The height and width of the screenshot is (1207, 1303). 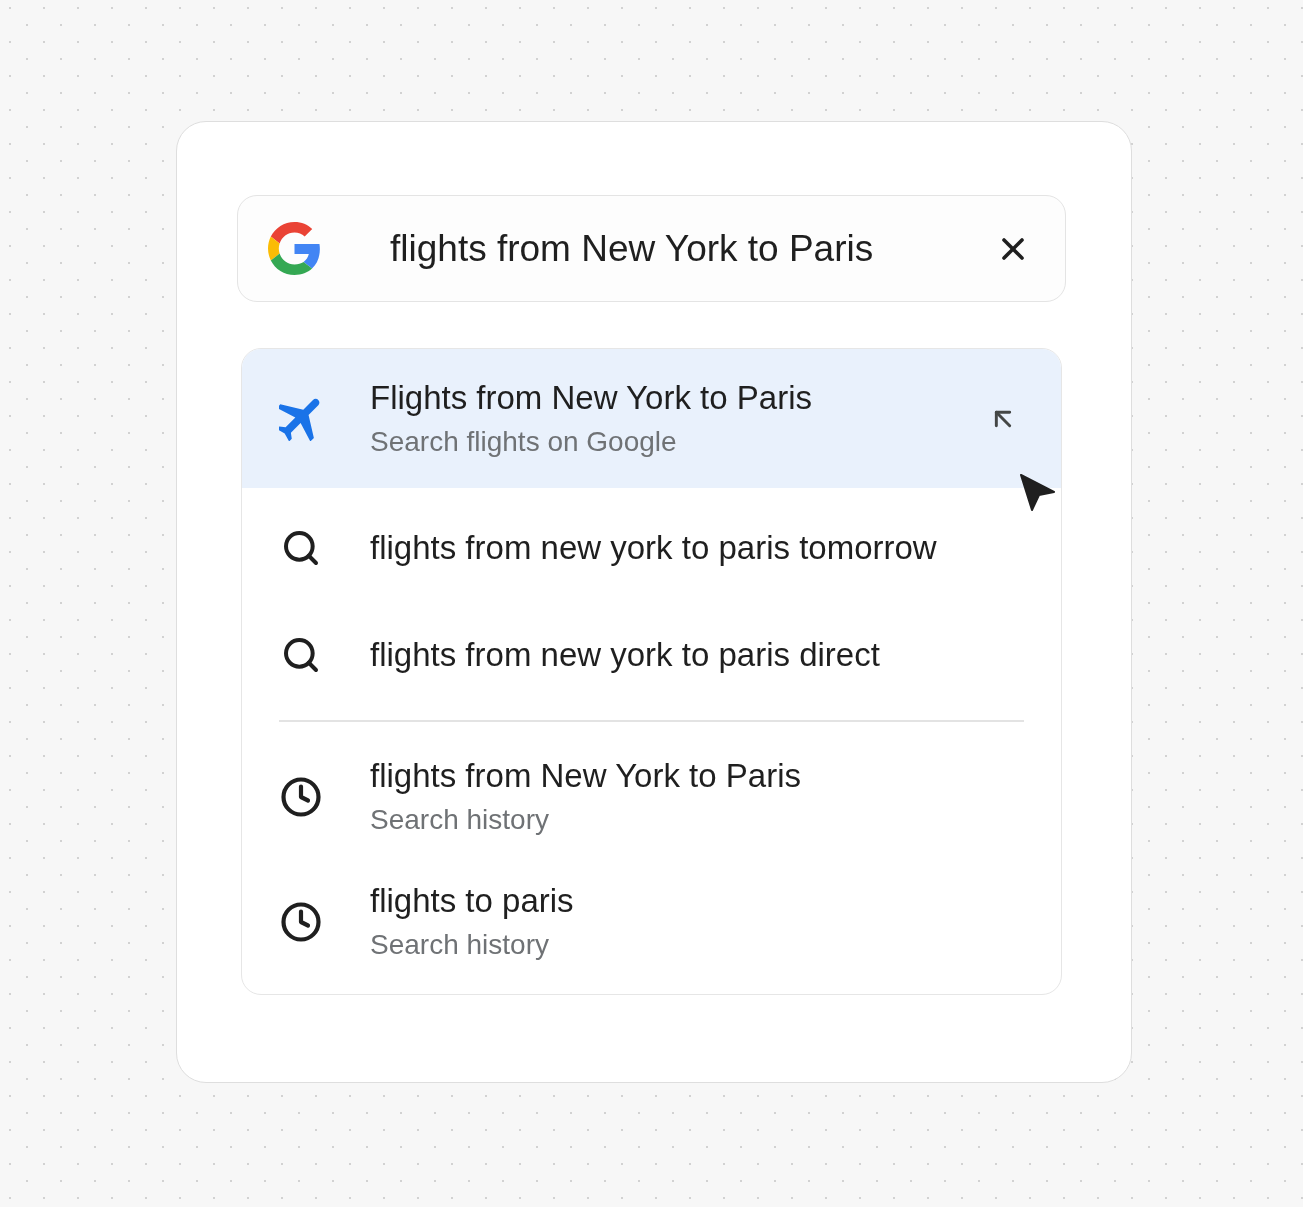 I want to click on suggestion-row: flights to paris Search history, so click(x=651, y=922).